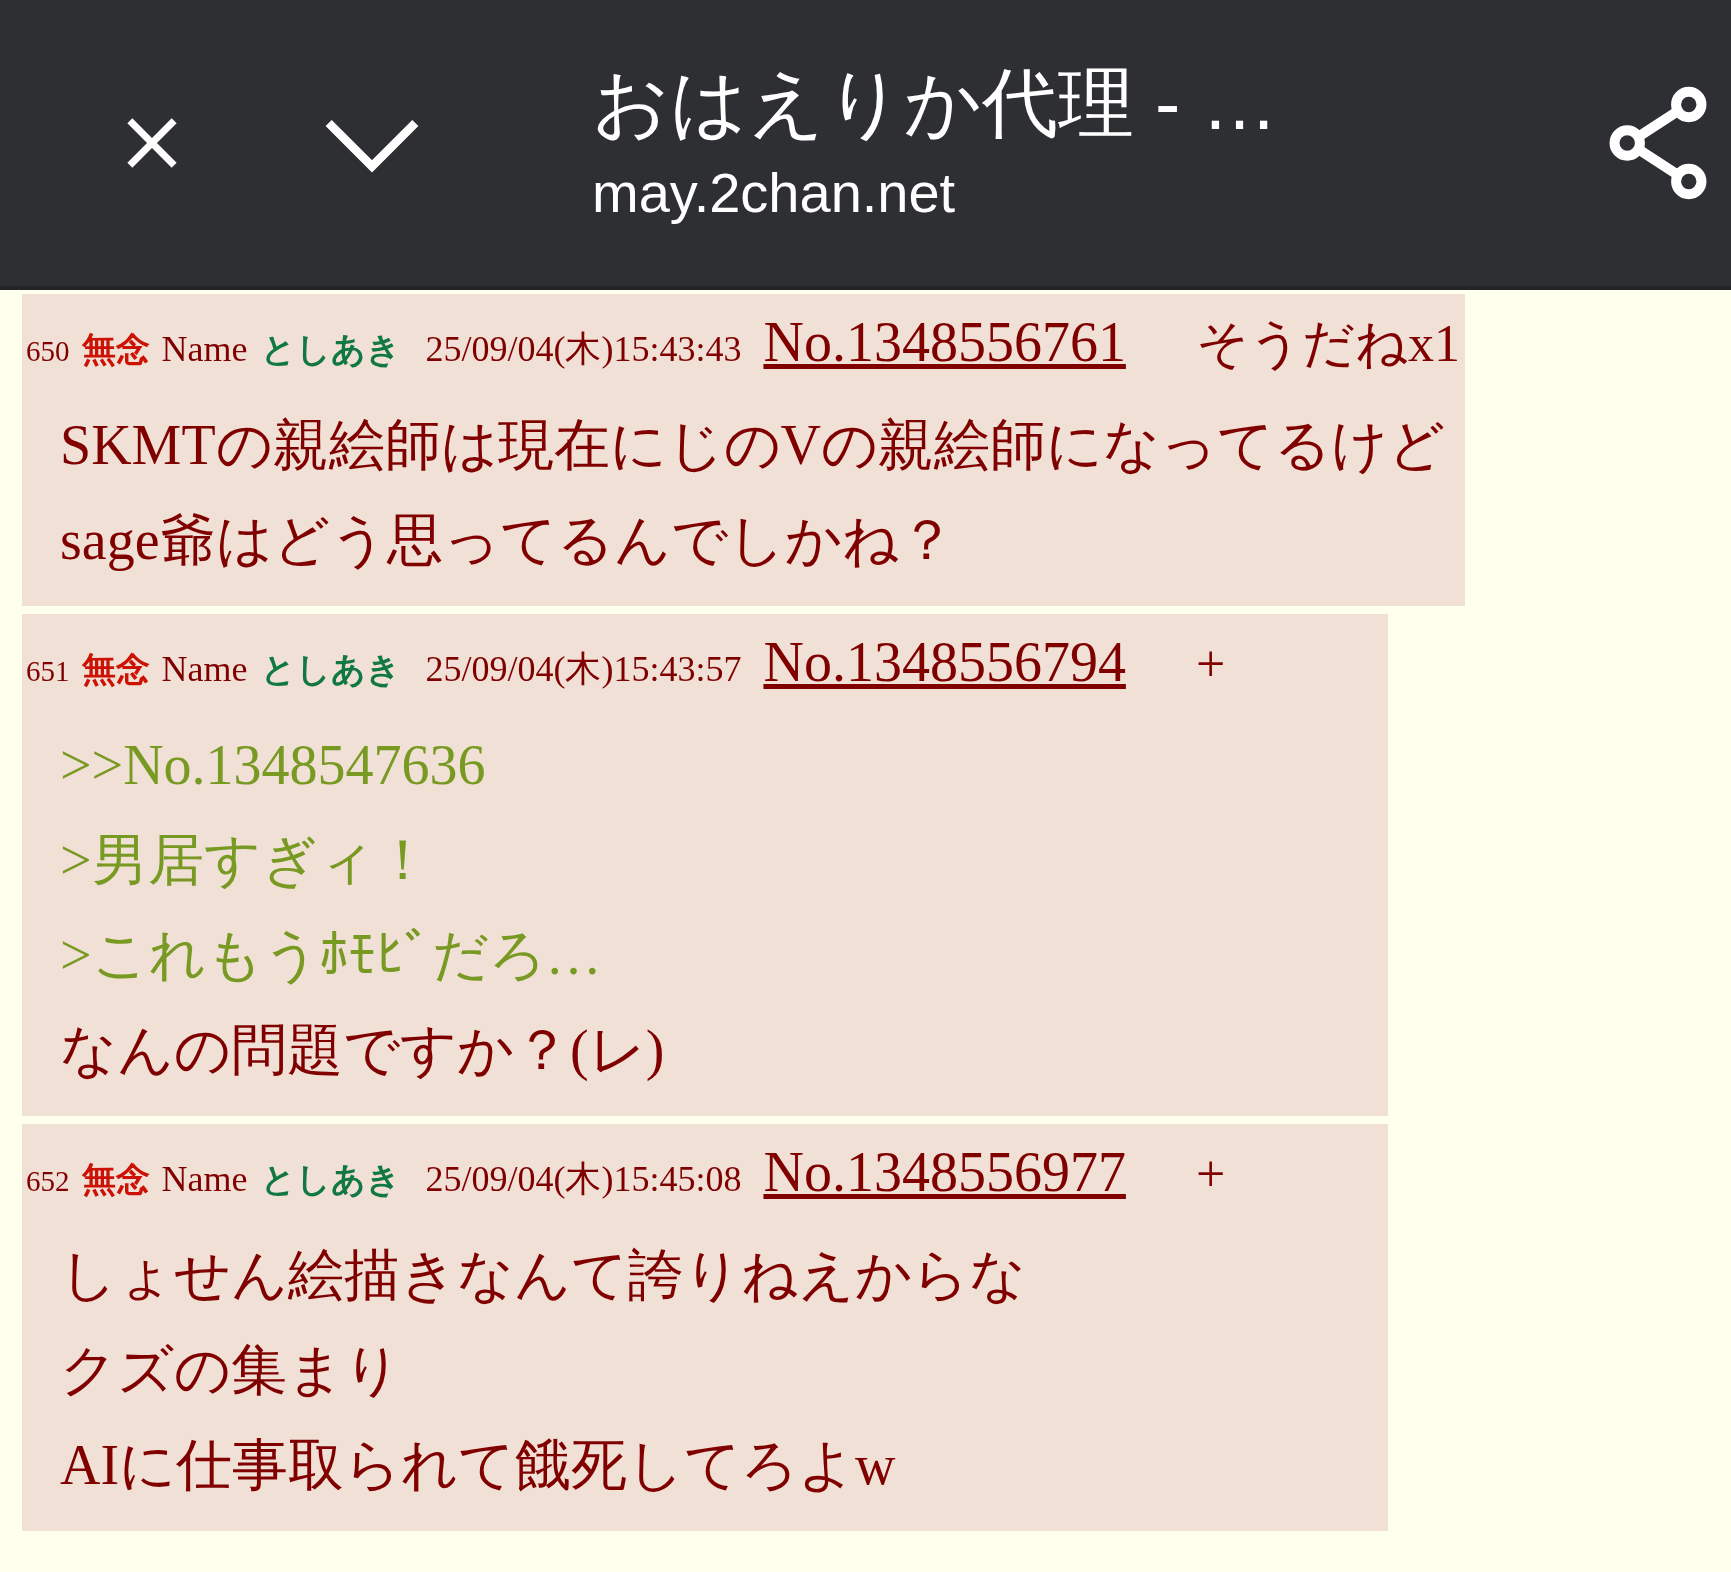  What do you see at coordinates (1327, 344) in the screenshot?
I see `sodane-button: そうだねx1` at bounding box center [1327, 344].